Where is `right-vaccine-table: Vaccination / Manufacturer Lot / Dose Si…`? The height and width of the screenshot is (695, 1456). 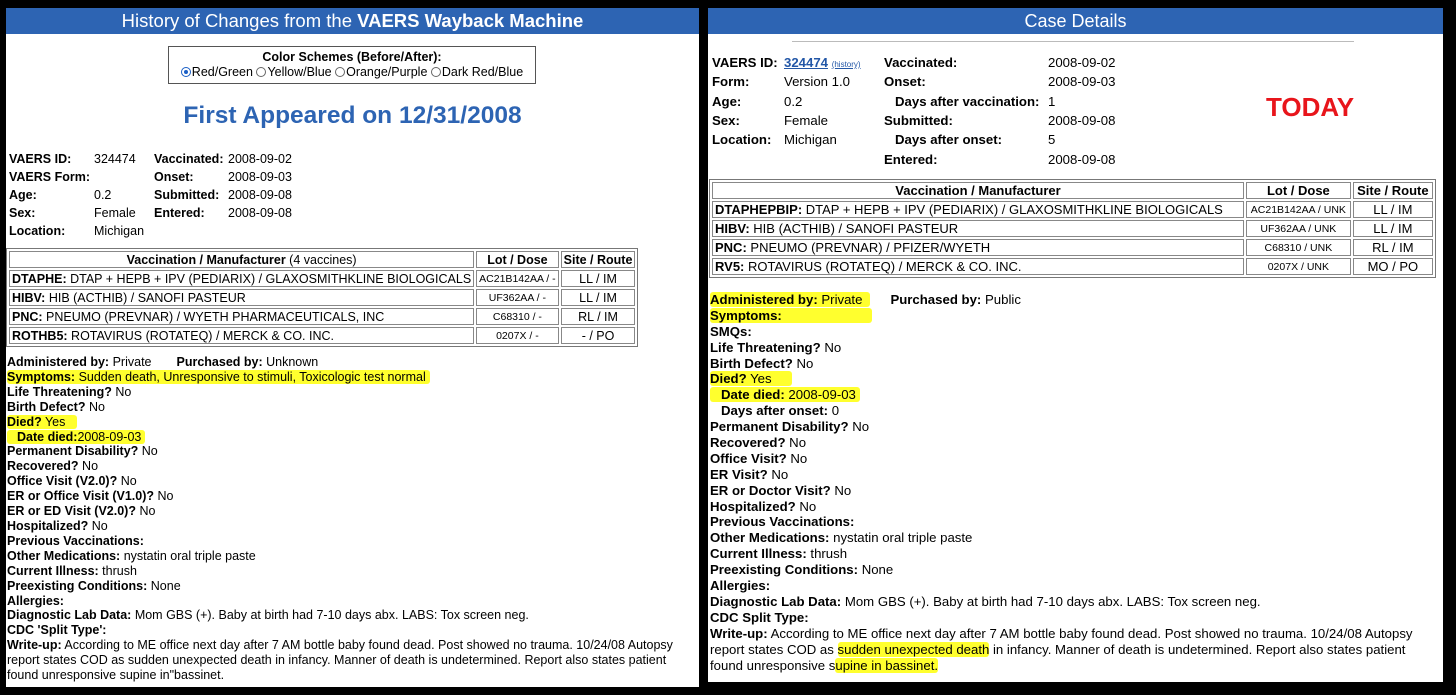 right-vaccine-table: Vaccination / Manufacturer Lot / Dose Si… is located at coordinates (1072, 228).